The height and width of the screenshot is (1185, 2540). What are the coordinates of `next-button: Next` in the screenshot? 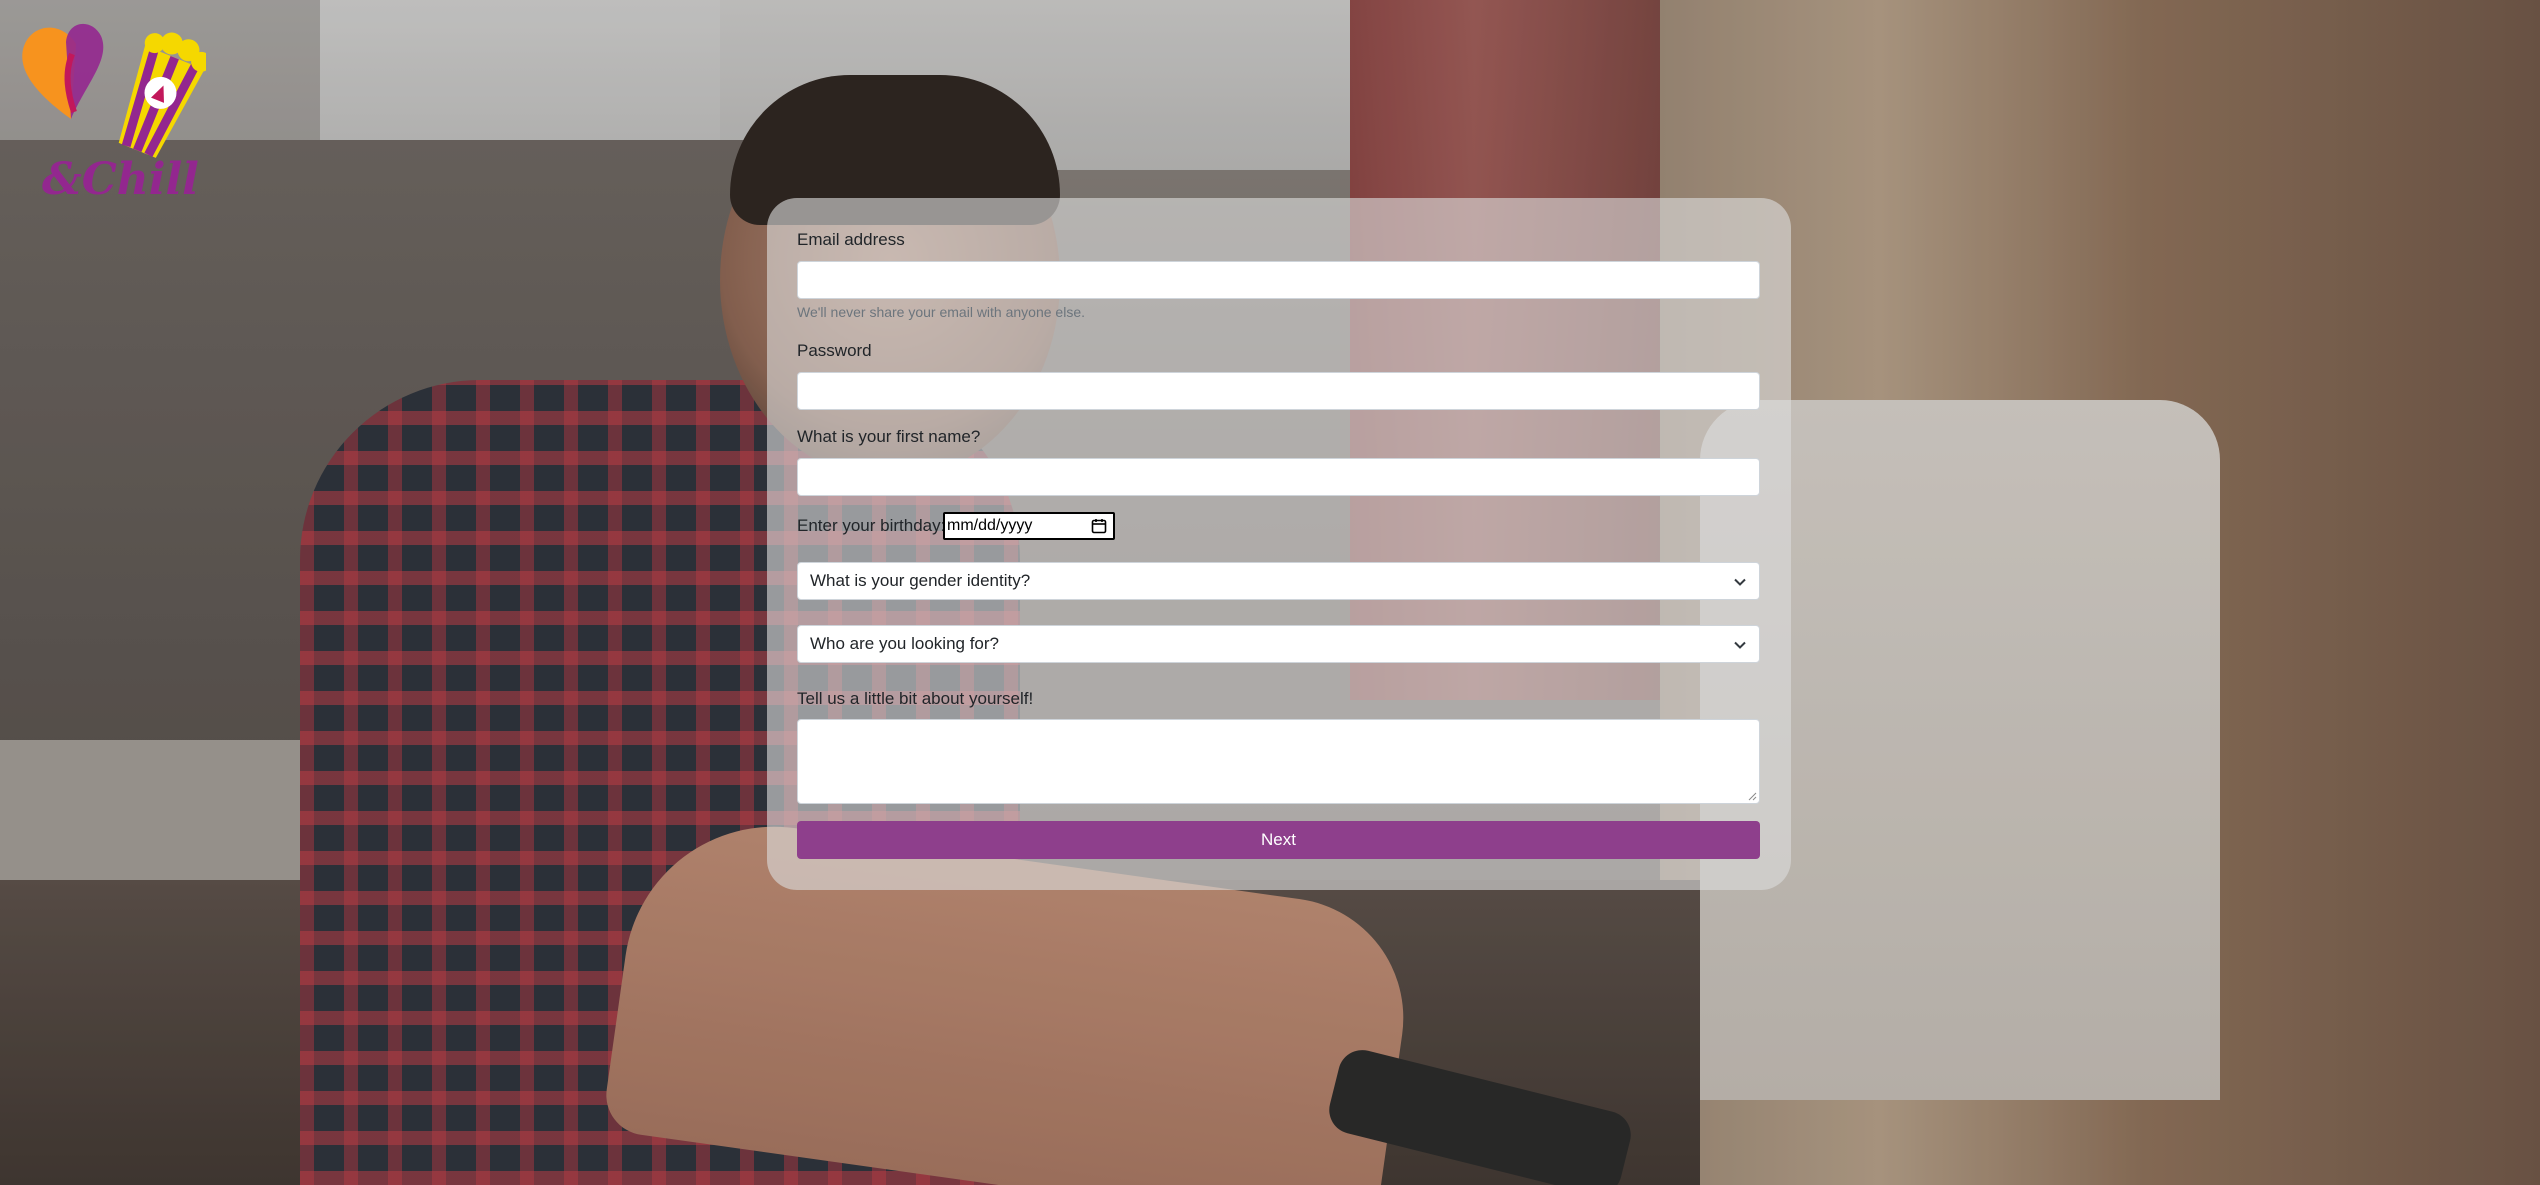 It's located at (1278, 840).